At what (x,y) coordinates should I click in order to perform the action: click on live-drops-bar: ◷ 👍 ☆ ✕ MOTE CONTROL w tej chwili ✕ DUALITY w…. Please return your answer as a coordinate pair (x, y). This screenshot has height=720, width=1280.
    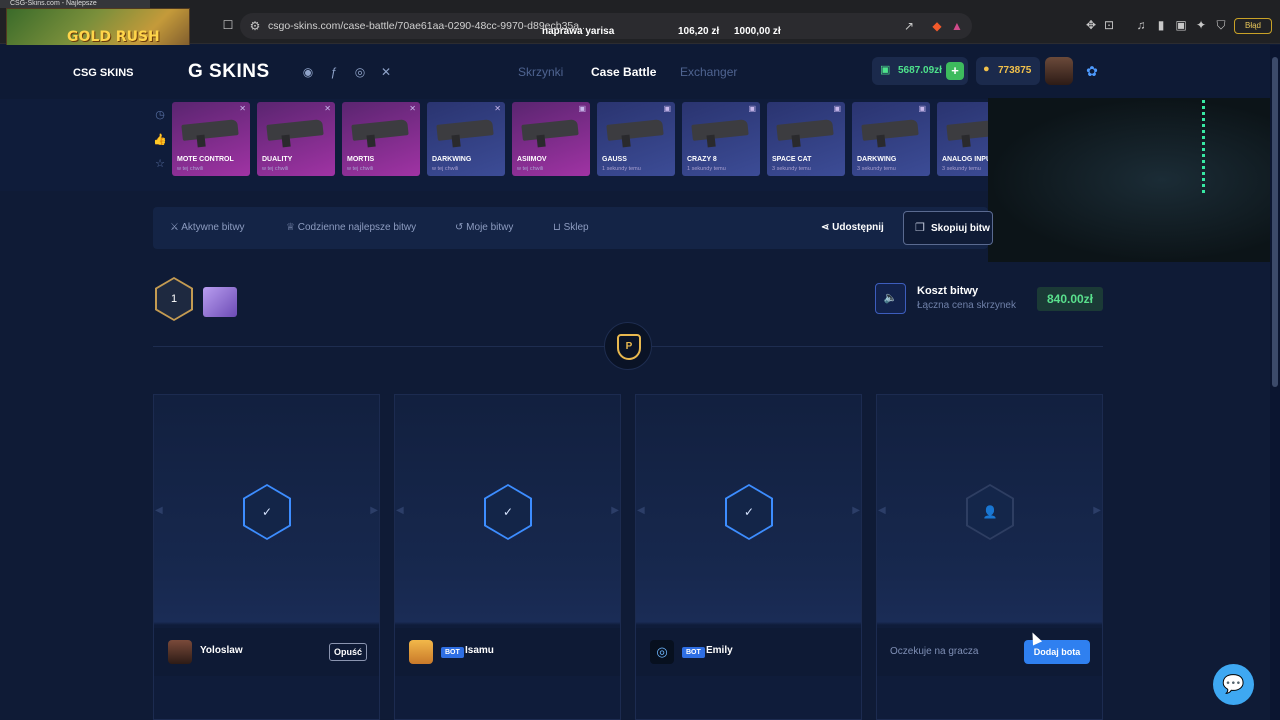
    Looking at the image, I should click on (507, 145).